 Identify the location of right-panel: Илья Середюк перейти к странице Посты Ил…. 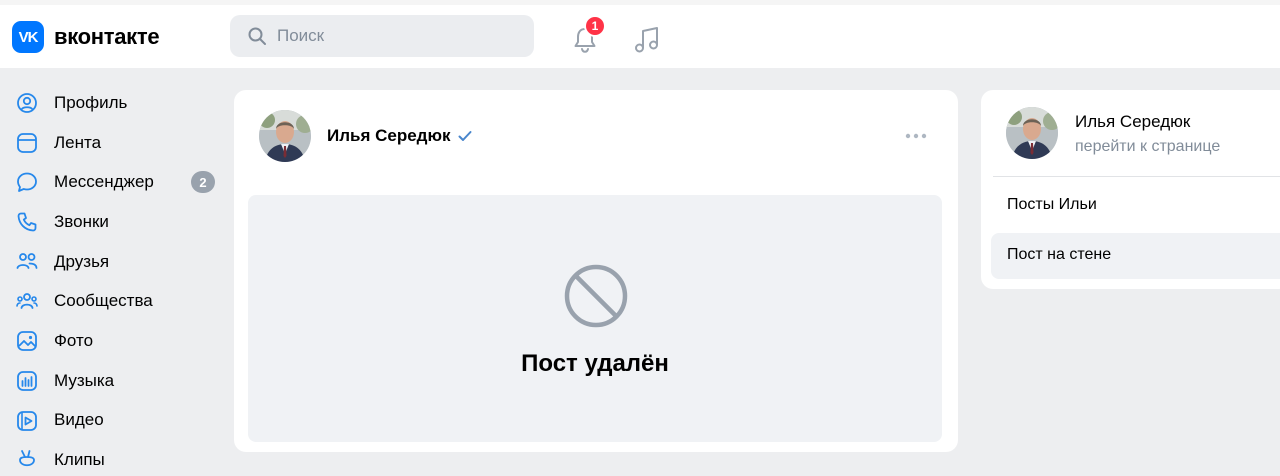
(1130, 189).